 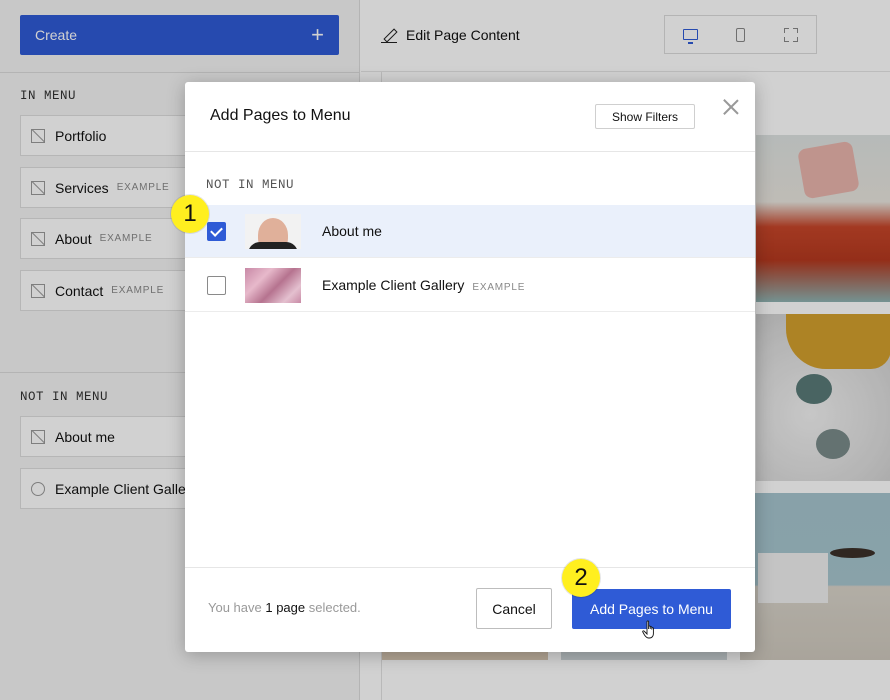 I want to click on step-badge-2: 2, so click(x=581, y=578).